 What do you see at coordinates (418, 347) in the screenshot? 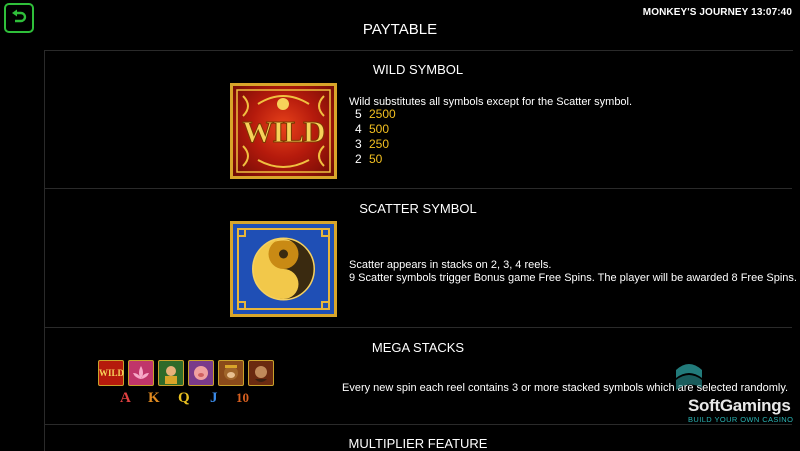
I see `mega-stacks-title: MEGA STACKS` at bounding box center [418, 347].